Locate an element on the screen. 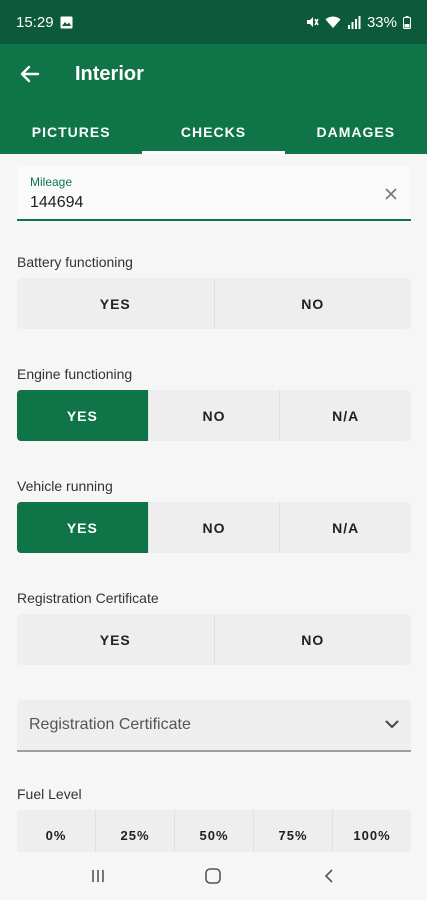  vehicle-running-label: Vehicle running is located at coordinates (65, 486).